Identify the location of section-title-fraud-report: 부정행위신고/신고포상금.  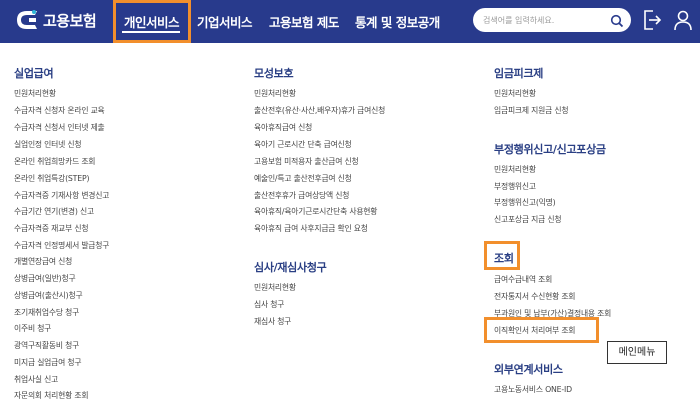
(550, 149).